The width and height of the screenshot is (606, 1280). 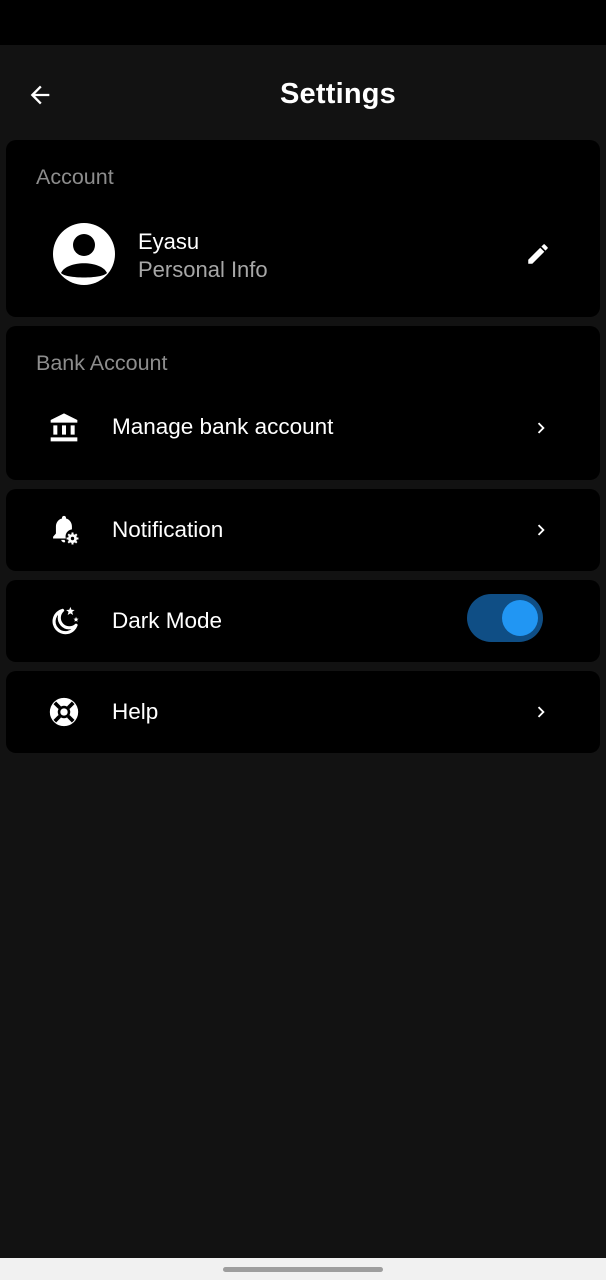 What do you see at coordinates (520, 618) in the screenshot?
I see `toggle-knob` at bounding box center [520, 618].